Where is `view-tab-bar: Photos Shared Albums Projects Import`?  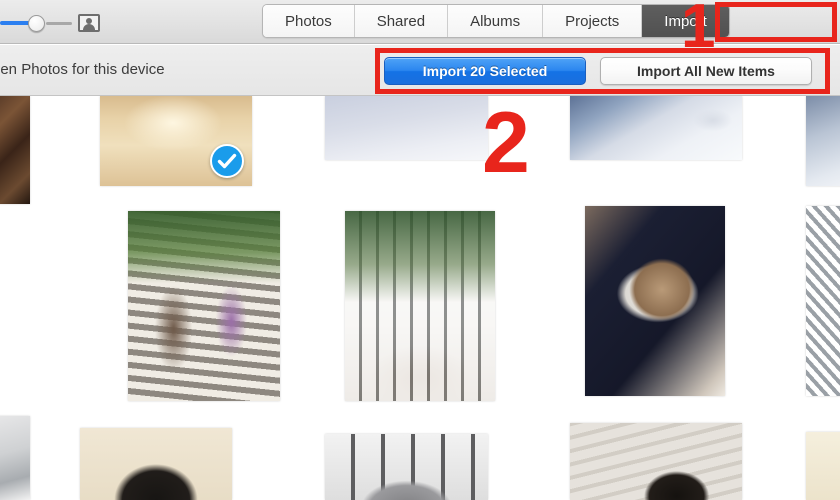
view-tab-bar: Photos Shared Albums Projects Import is located at coordinates (496, 21).